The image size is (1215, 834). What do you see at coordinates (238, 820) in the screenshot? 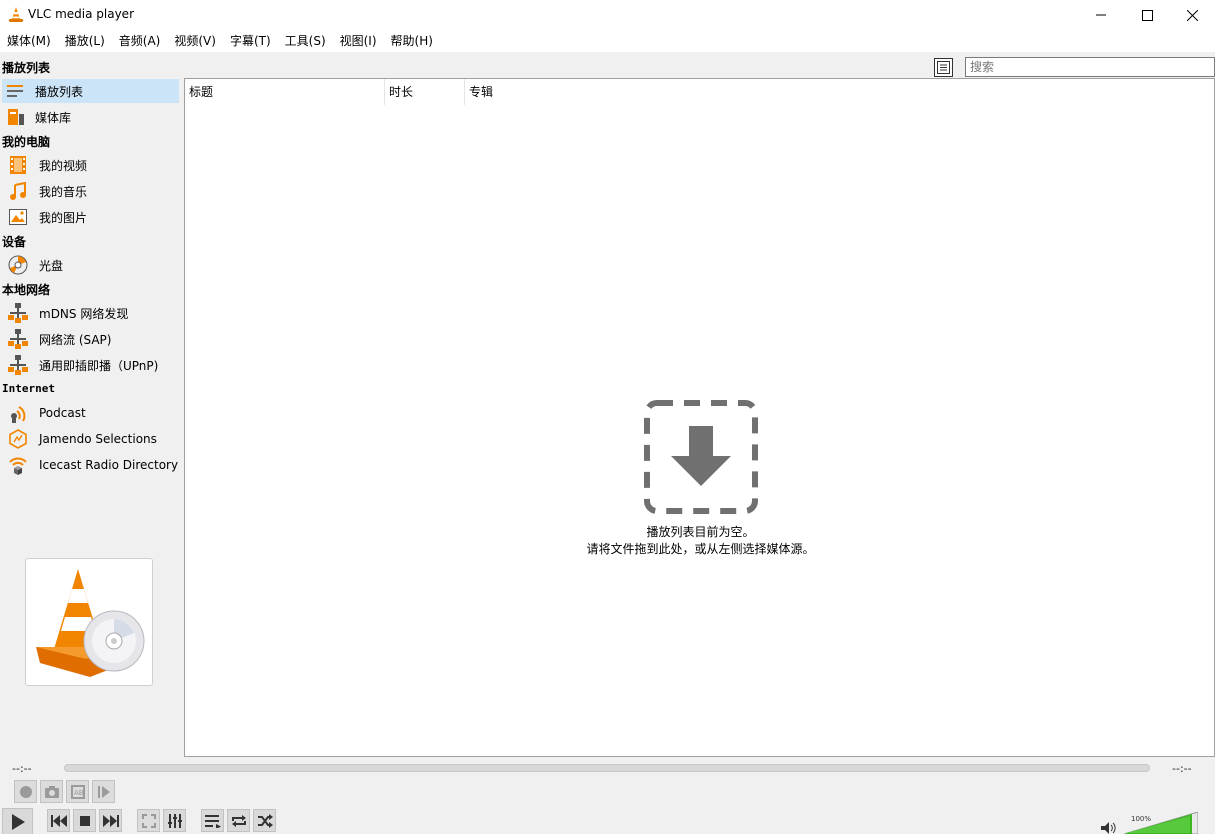
I see `loop-button` at bounding box center [238, 820].